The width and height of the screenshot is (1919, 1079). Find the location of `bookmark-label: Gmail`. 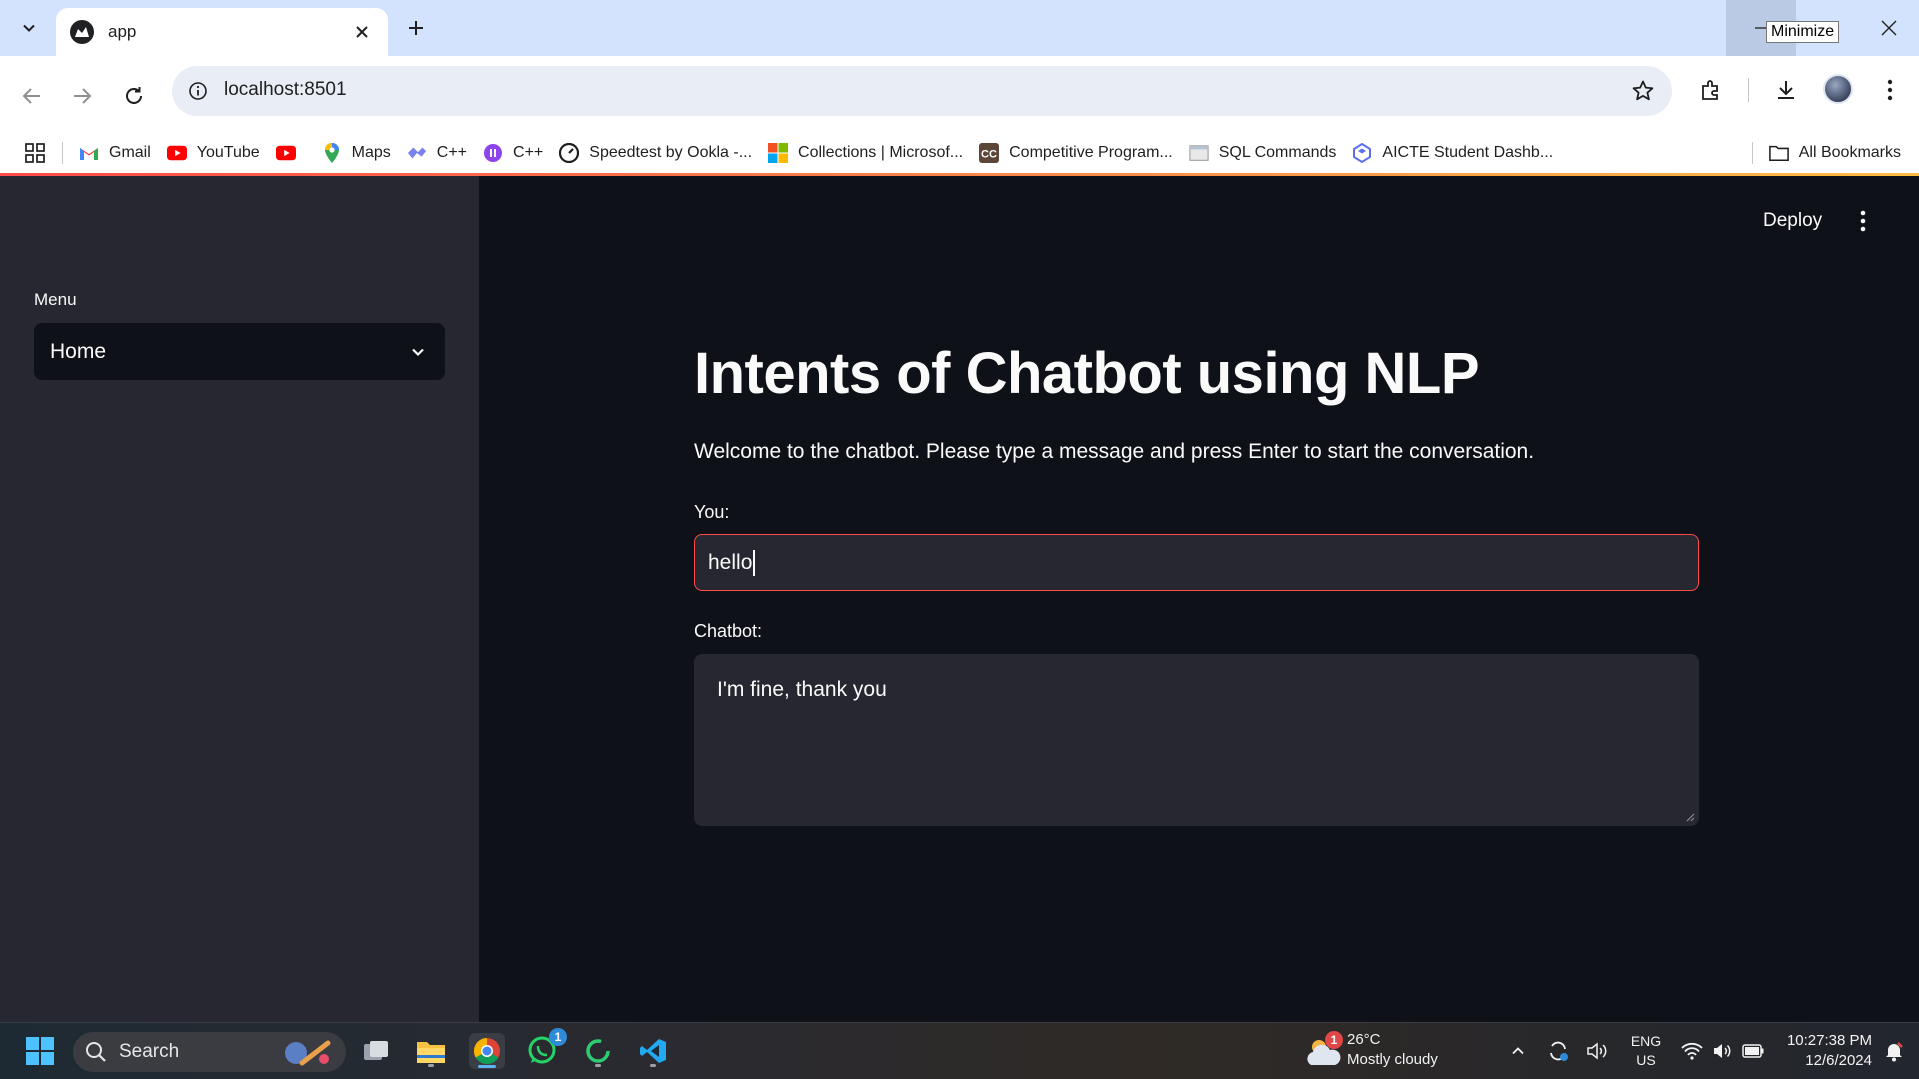

bookmark-label: Gmail is located at coordinates (130, 152).